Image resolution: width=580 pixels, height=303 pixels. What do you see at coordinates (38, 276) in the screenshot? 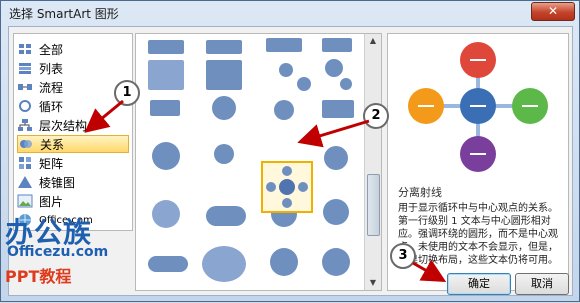
I see `watermark-subtitle: PPT教程` at bounding box center [38, 276].